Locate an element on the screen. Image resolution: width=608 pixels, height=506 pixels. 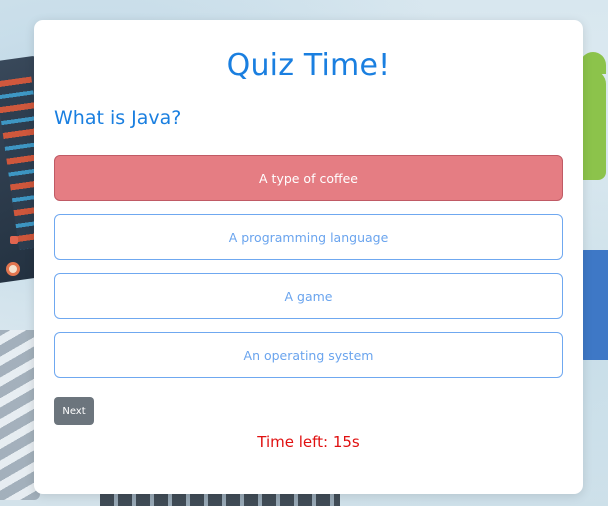
time-left-text: Time left: 15s is located at coordinates (308, 442).